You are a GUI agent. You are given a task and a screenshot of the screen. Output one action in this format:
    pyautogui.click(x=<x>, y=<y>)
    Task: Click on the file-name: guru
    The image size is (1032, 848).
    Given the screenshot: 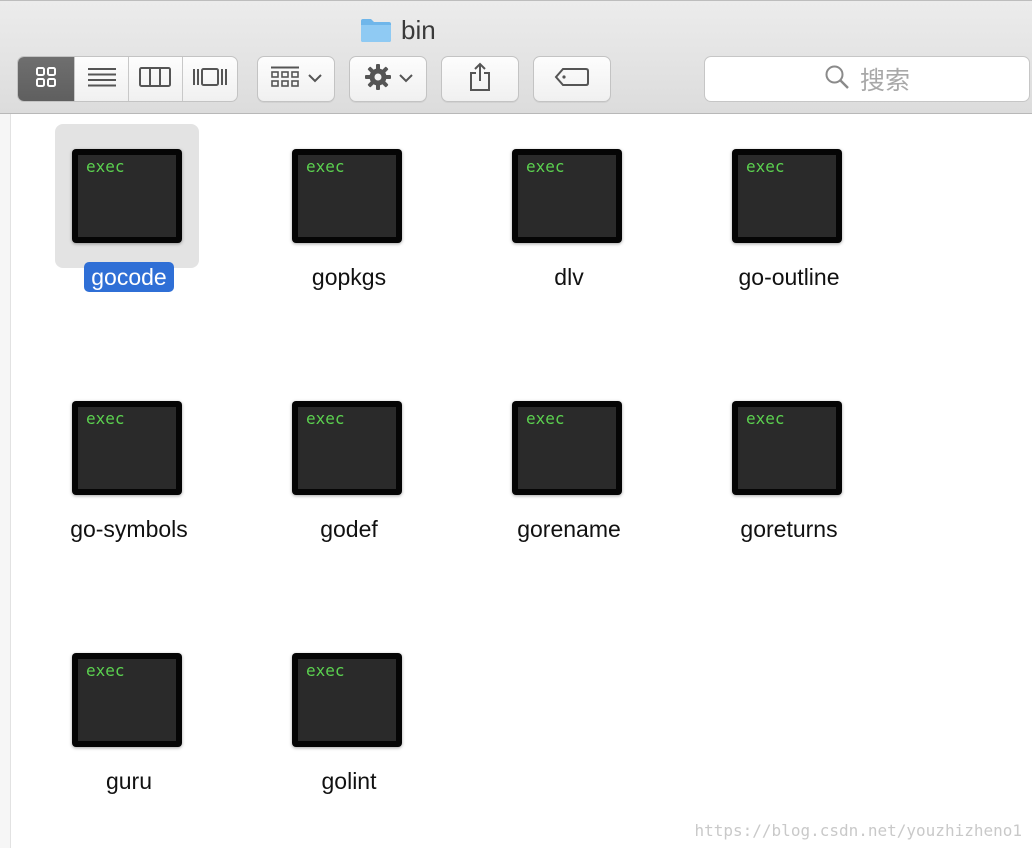 What is the action you would take?
    pyautogui.click(x=129, y=781)
    